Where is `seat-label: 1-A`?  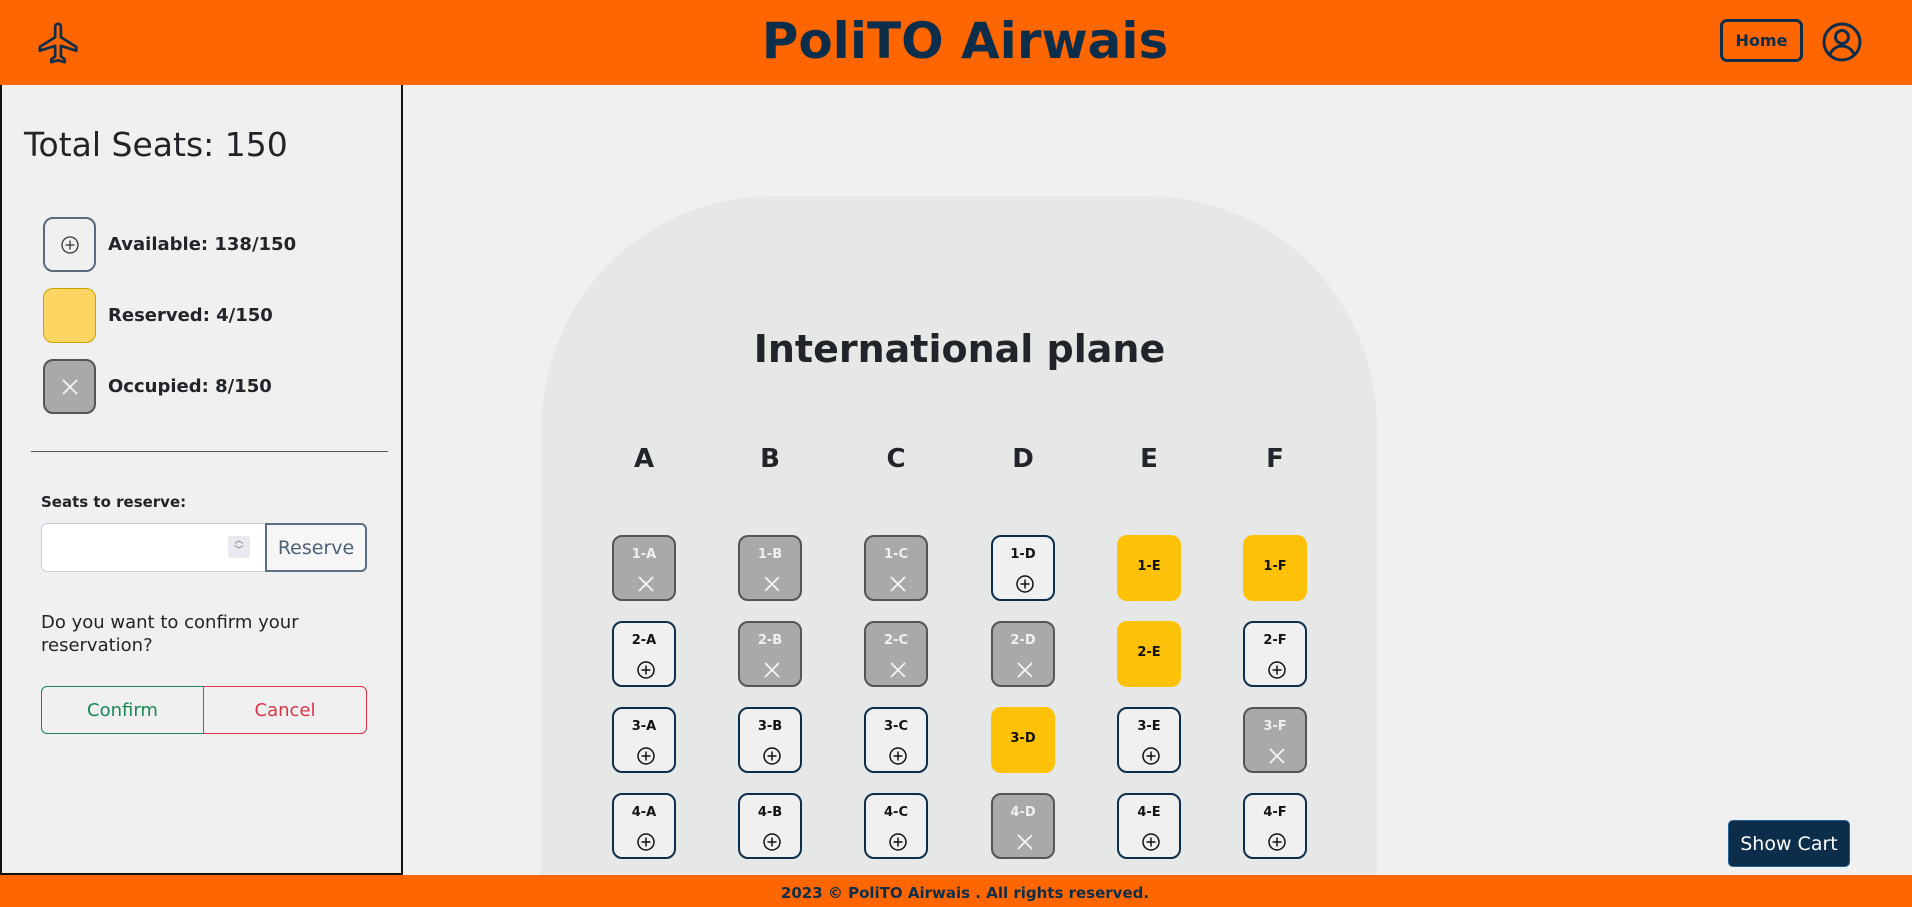 seat-label: 1-A is located at coordinates (644, 554).